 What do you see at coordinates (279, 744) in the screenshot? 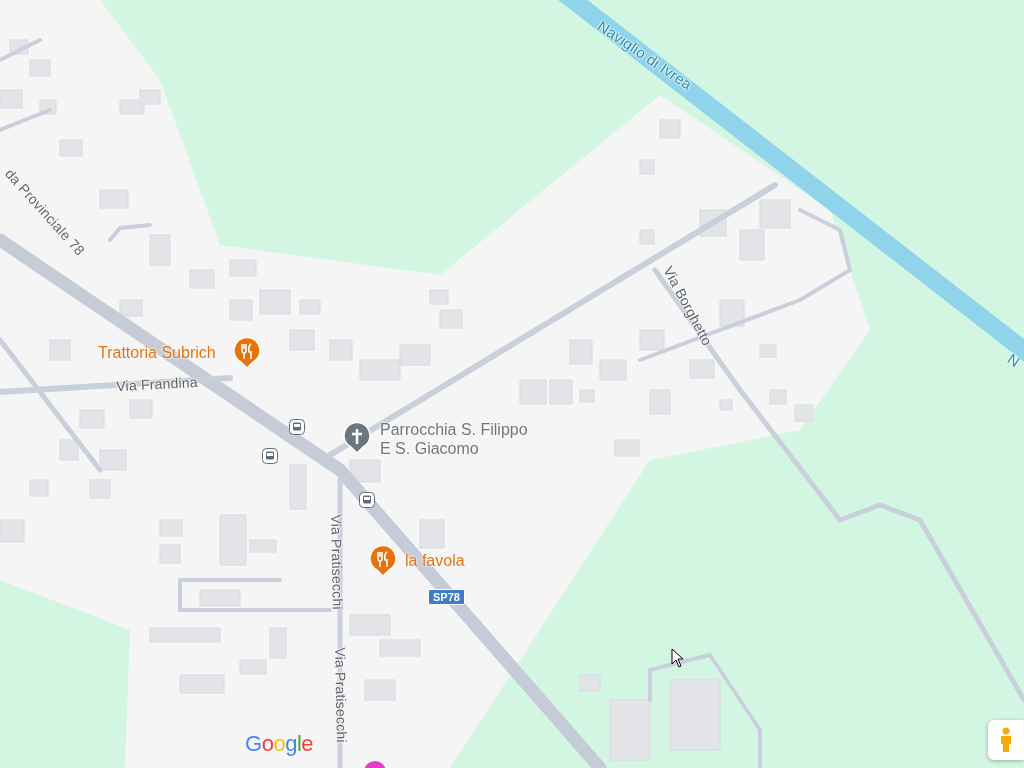
I see `map-logo: Google` at bounding box center [279, 744].